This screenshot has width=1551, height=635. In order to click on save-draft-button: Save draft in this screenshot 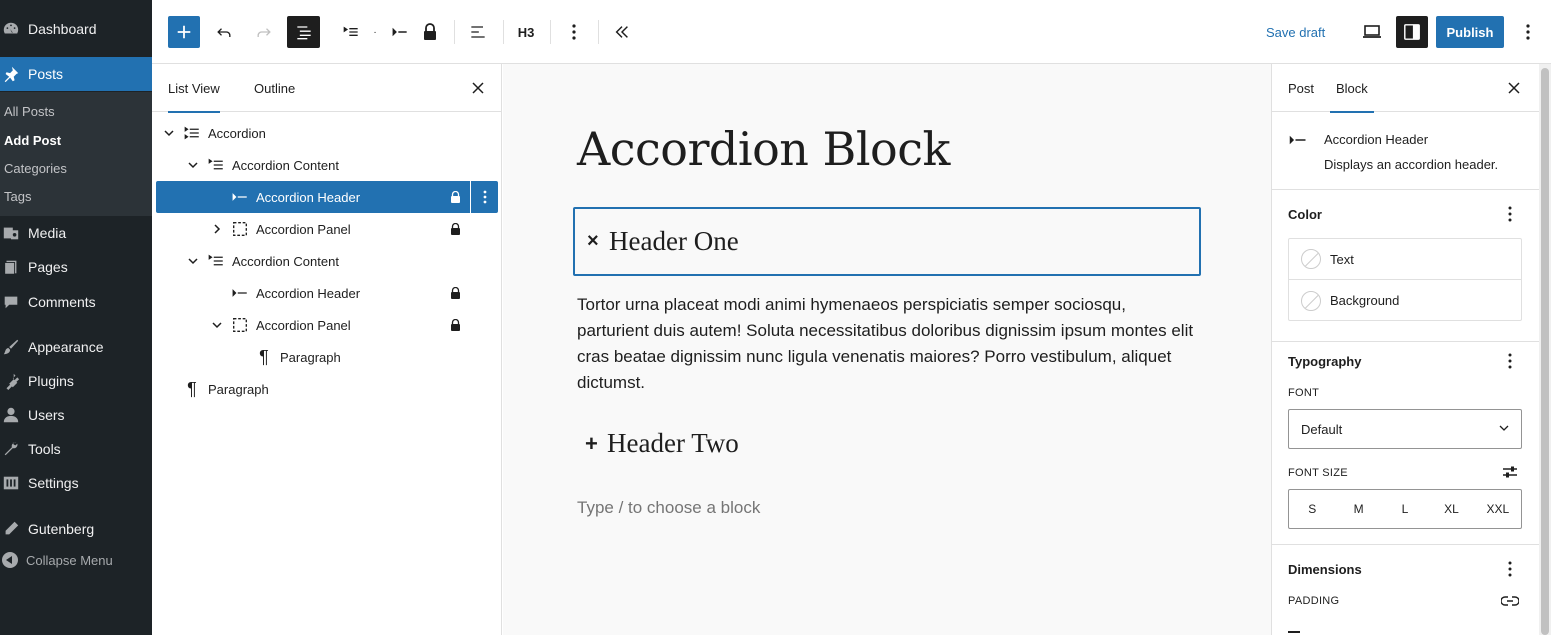, I will do `click(1295, 32)`.